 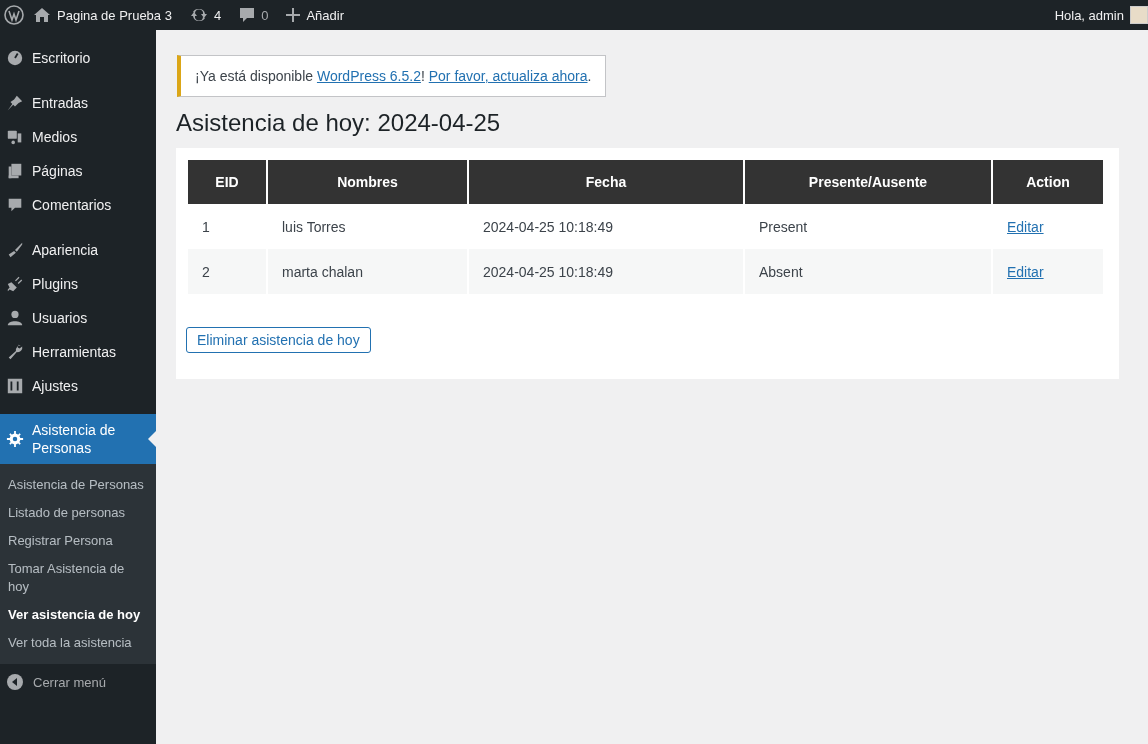 I want to click on menu-item: Medios, so click(x=78, y=137).